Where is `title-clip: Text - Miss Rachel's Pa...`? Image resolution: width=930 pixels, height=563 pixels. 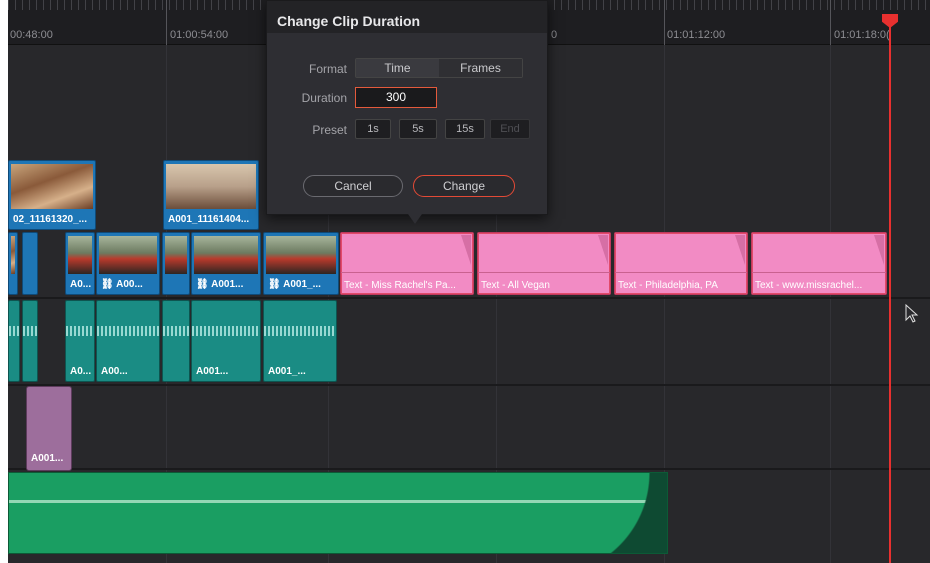
title-clip: Text - Miss Rachel's Pa... is located at coordinates (407, 263).